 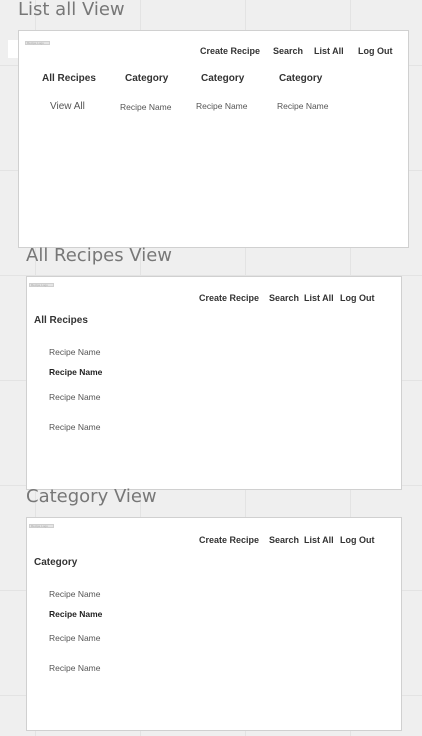 I want to click on page-heading: All Recipes, so click(x=61, y=320).